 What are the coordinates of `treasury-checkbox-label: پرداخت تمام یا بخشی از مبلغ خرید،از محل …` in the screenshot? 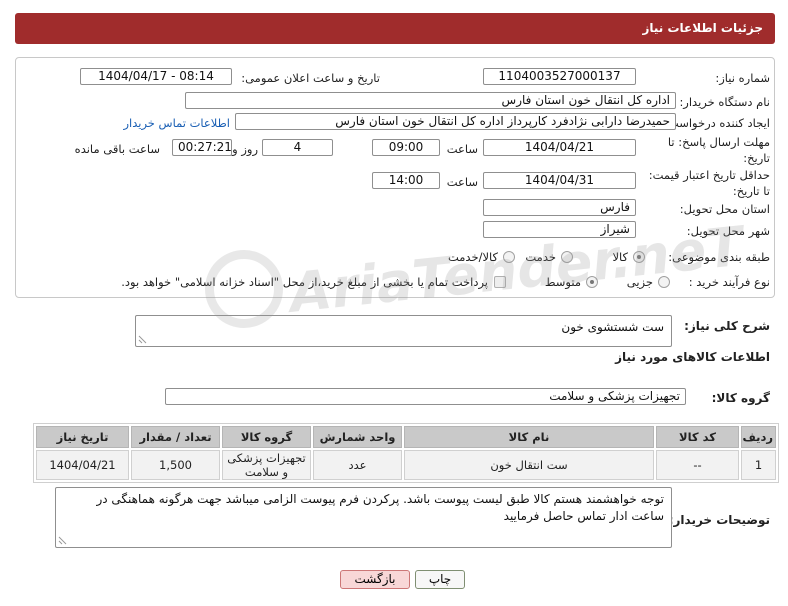 It's located at (304, 282).